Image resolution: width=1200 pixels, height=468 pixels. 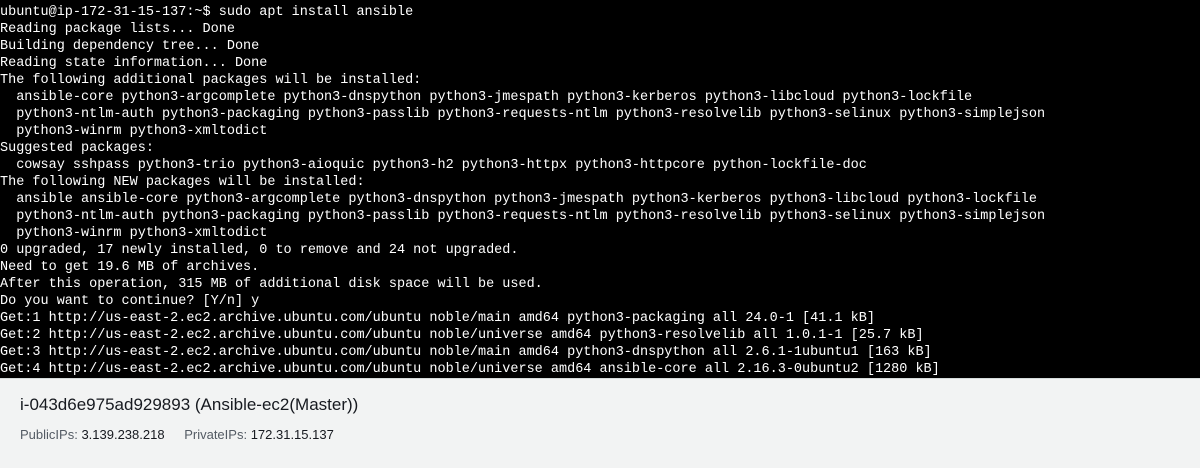 I want to click on terminal-line: Reading package lists... Done, so click(x=117, y=29).